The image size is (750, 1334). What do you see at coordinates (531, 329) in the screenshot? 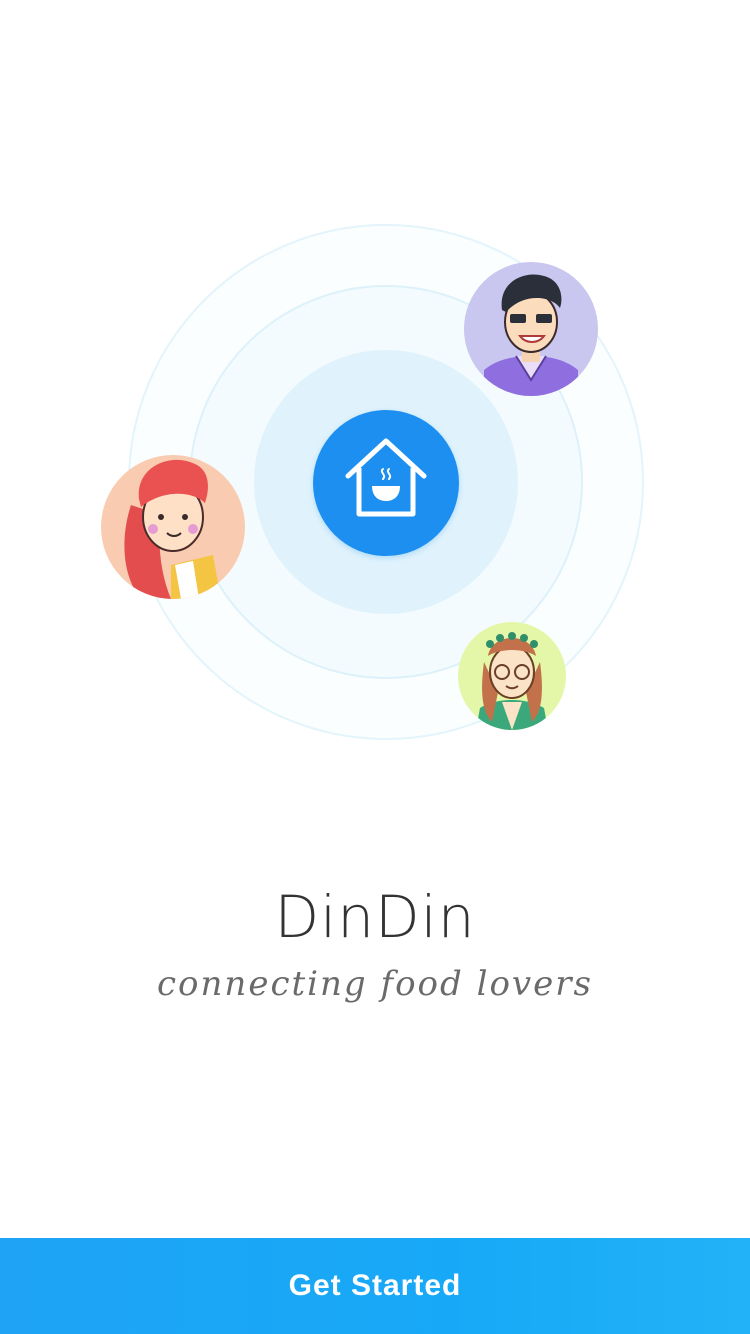
I see `man-avatar` at bounding box center [531, 329].